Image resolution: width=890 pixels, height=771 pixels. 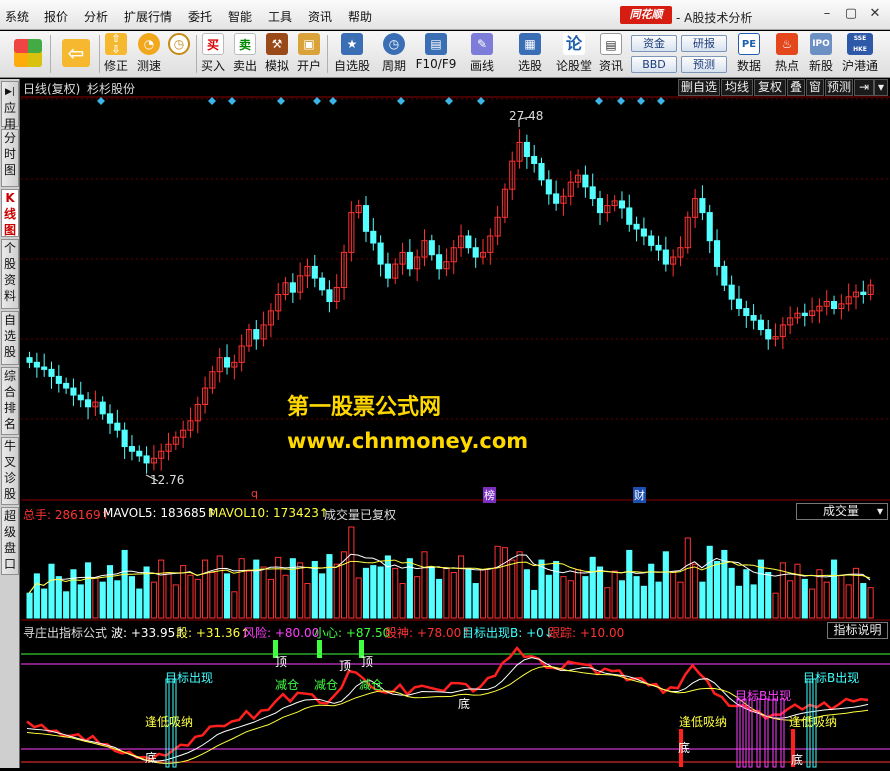 What do you see at coordinates (654, 64) in the screenshot?
I see `bbd-pill: BBD` at bounding box center [654, 64].